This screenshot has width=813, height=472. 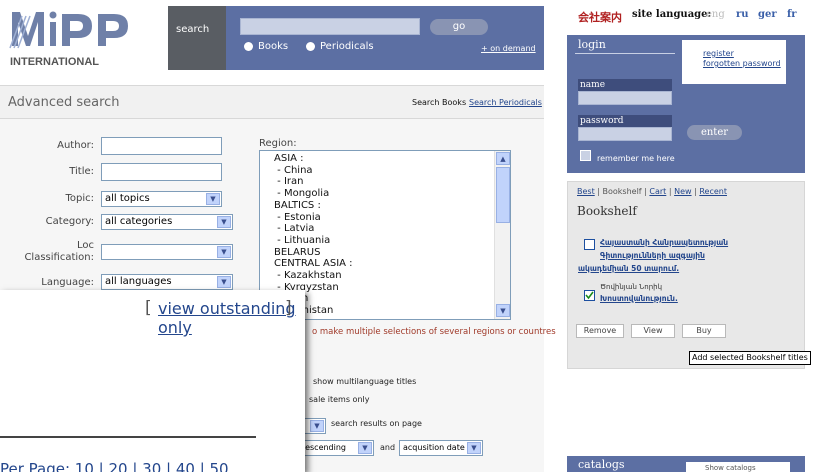 I want to click on view-button: View, so click(x=653, y=331).